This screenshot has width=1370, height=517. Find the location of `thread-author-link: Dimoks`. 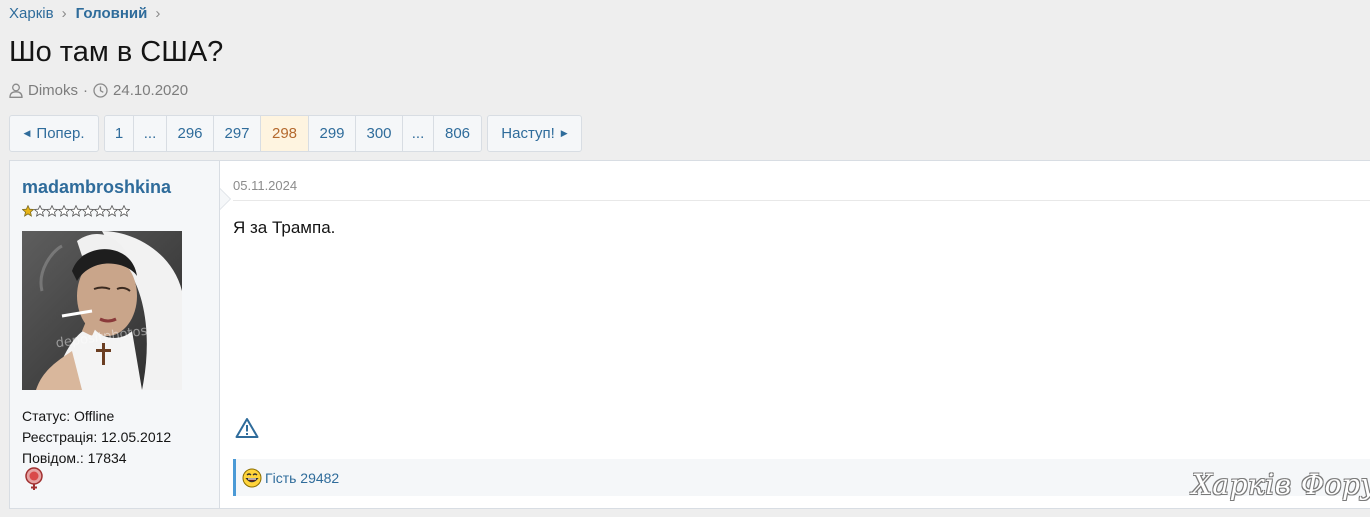

thread-author-link: Dimoks is located at coordinates (53, 90).